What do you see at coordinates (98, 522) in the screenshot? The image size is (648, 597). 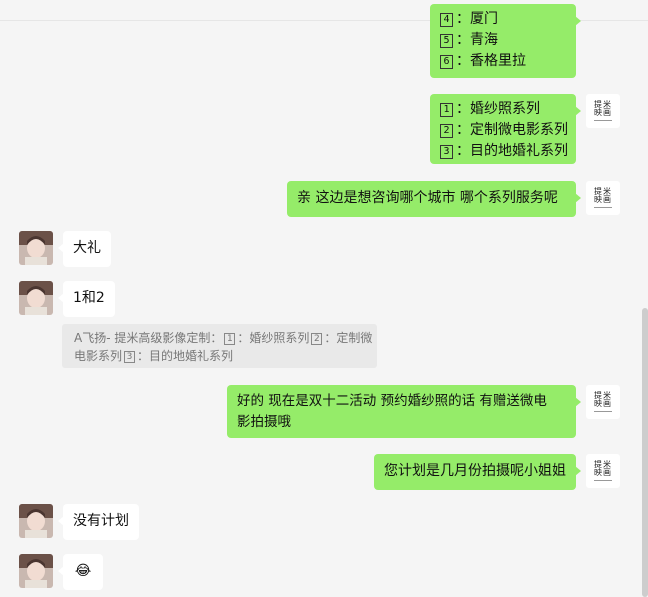 I see `message-bubble: 没有计划` at bounding box center [98, 522].